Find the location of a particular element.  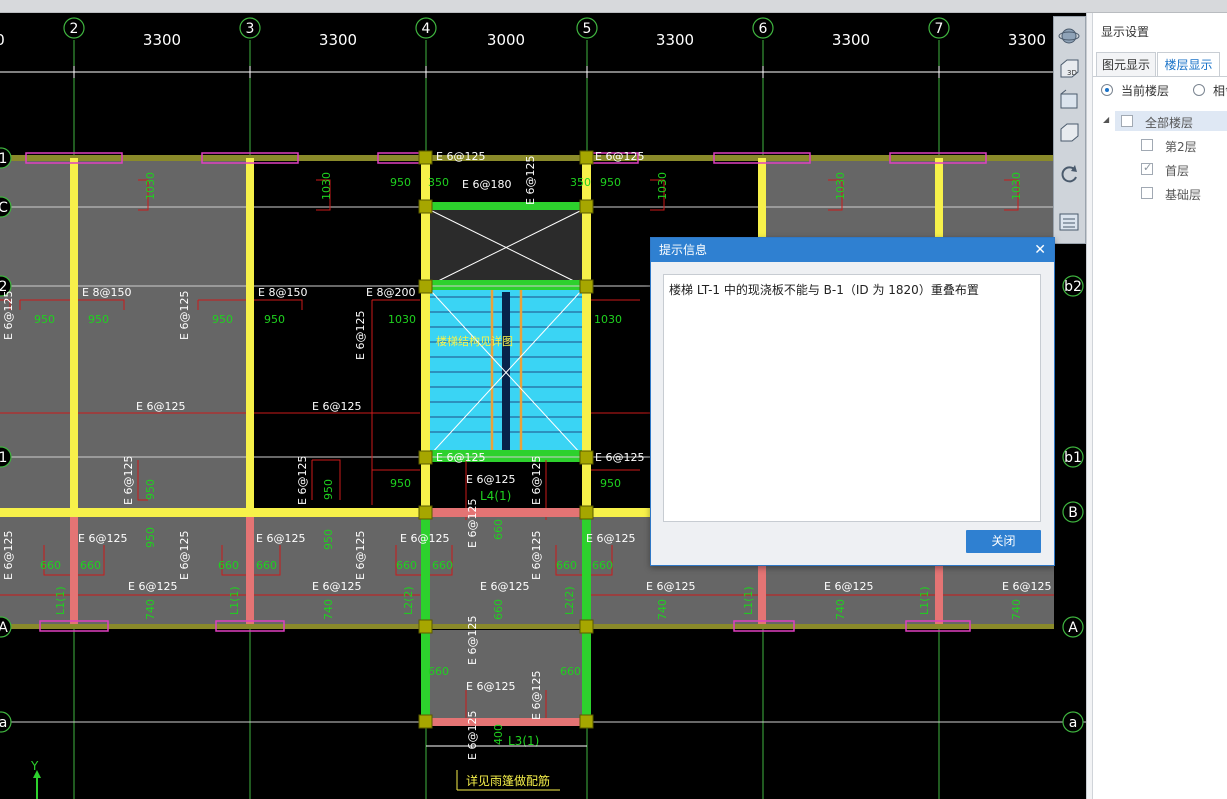

view-front-icon is located at coordinates (1069, 132).